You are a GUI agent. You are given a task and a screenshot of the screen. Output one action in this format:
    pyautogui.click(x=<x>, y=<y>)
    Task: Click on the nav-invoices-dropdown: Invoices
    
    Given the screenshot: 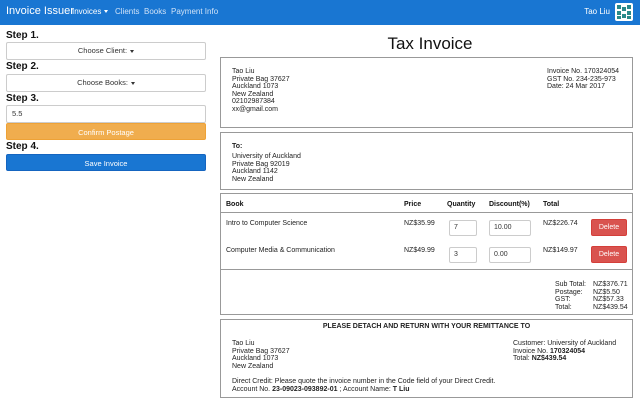 What is the action you would take?
    pyautogui.click(x=90, y=11)
    